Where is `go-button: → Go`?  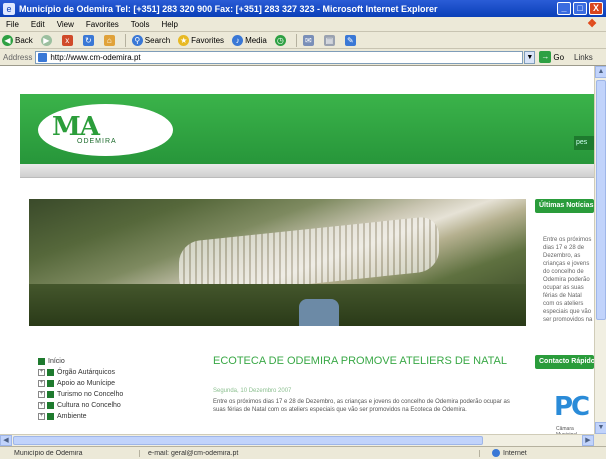
go-button: → Go is located at coordinates (551, 57).